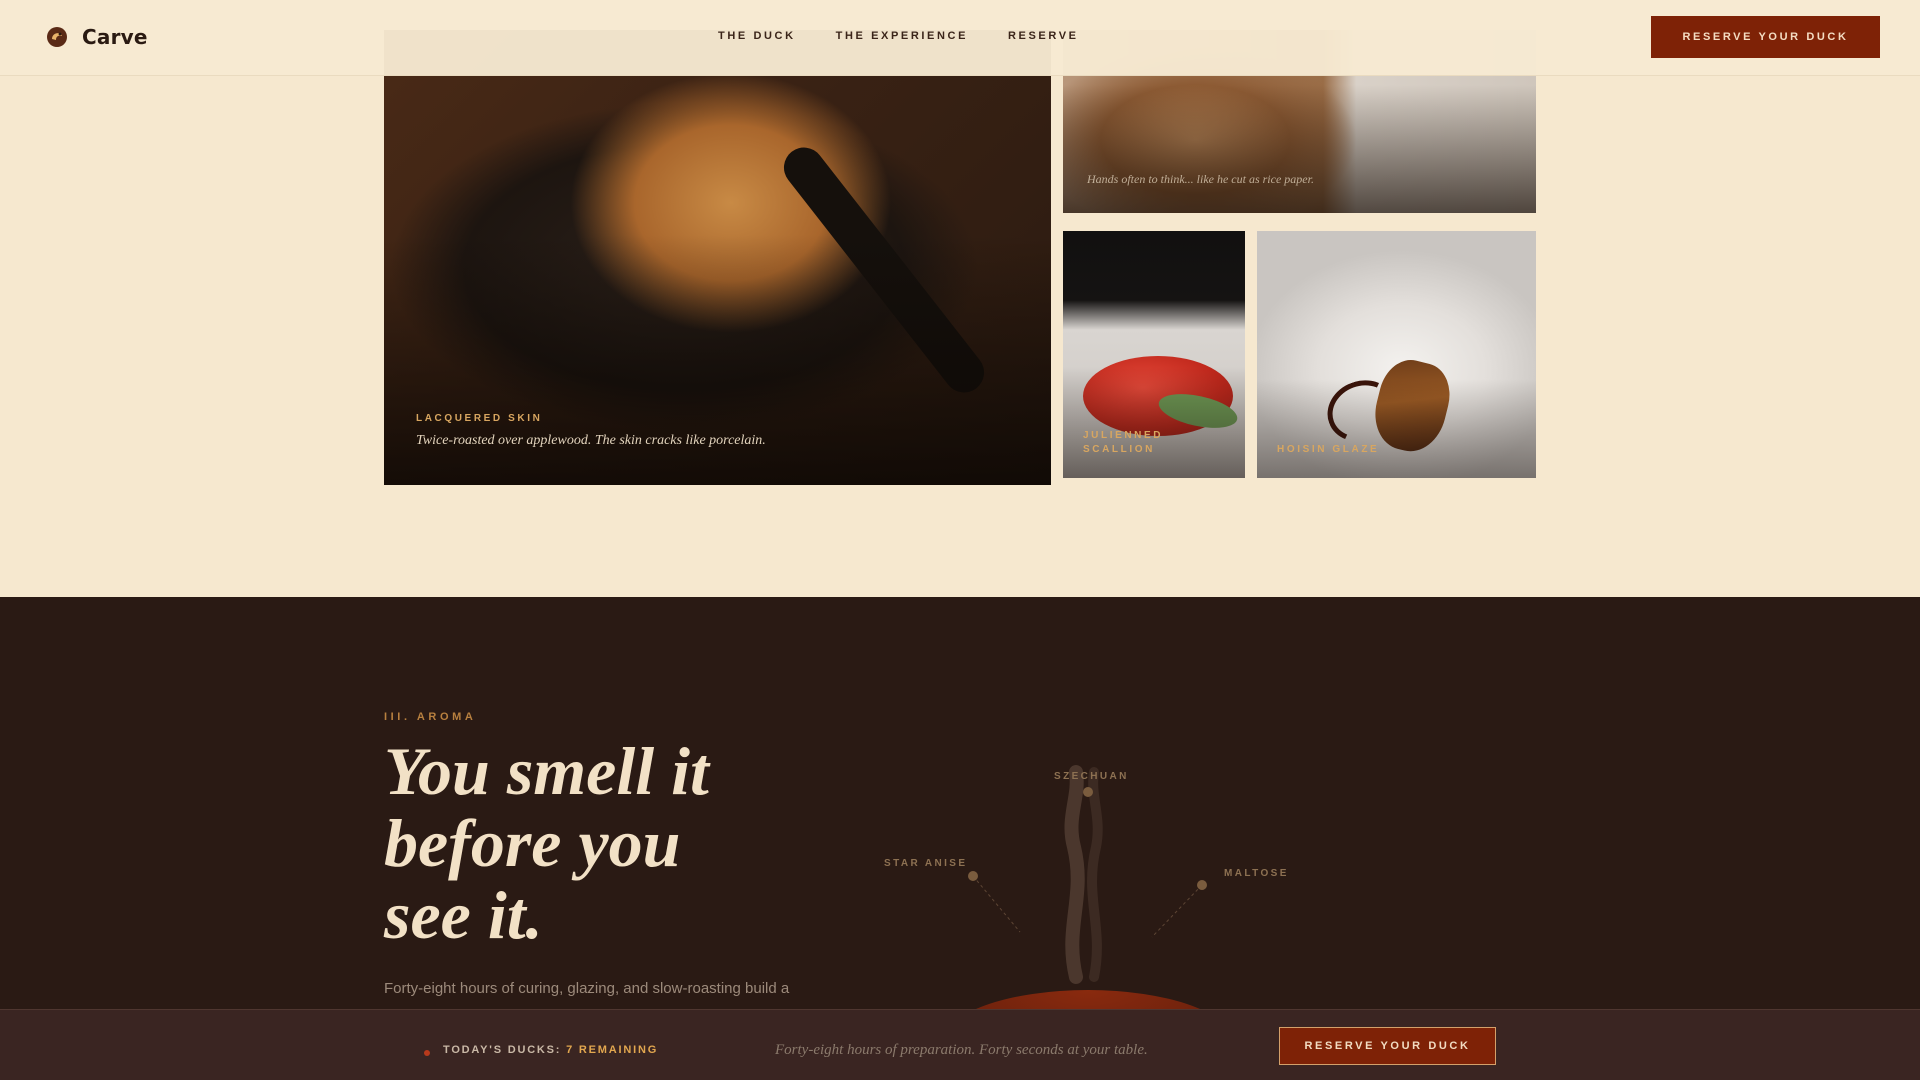 Image resolution: width=1920 pixels, height=1080 pixels. Describe the element at coordinates (1256, 873) in the screenshot. I see `note-label-maltose: MALTOSE` at that location.